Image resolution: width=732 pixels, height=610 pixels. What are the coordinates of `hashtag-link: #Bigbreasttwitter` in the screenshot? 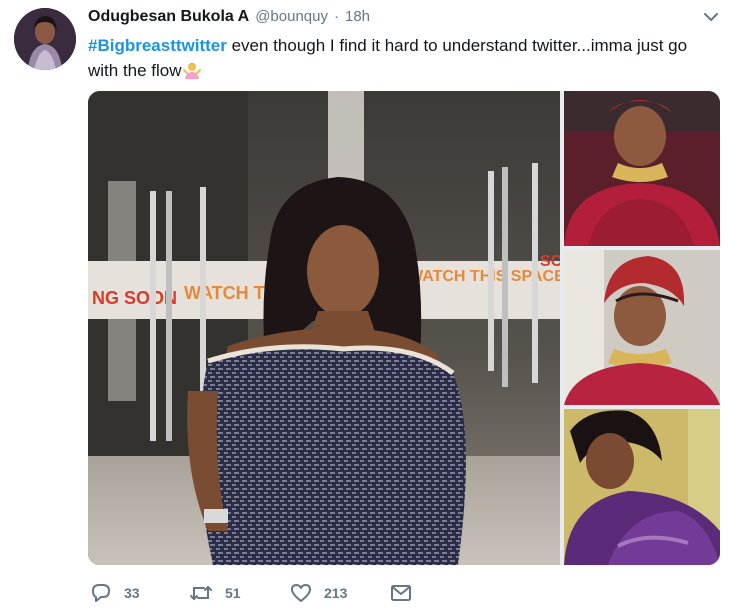 It's located at (157, 45).